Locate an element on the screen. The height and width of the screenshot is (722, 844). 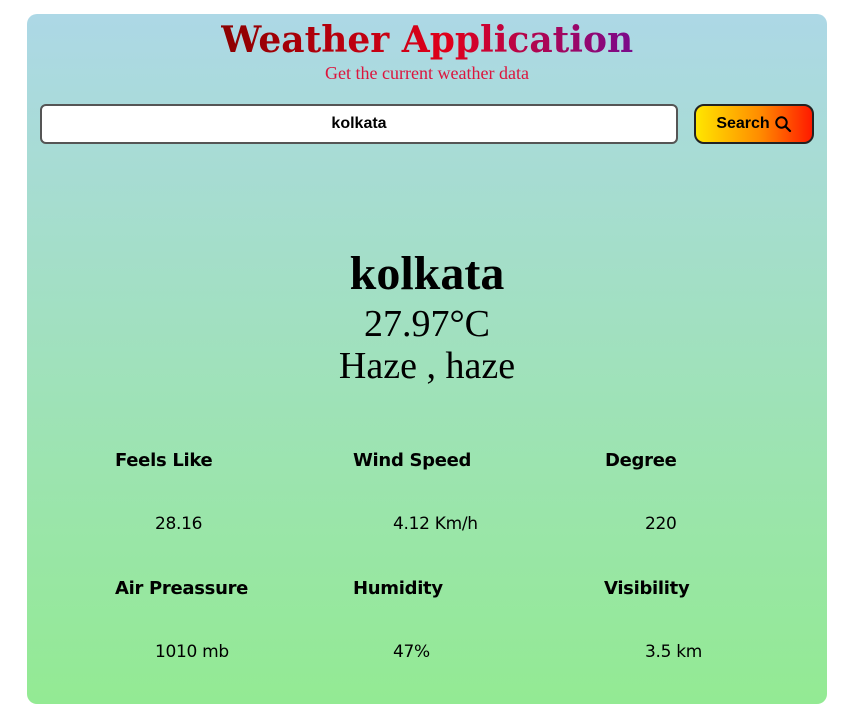
search-button-label: Search is located at coordinates (743, 123).